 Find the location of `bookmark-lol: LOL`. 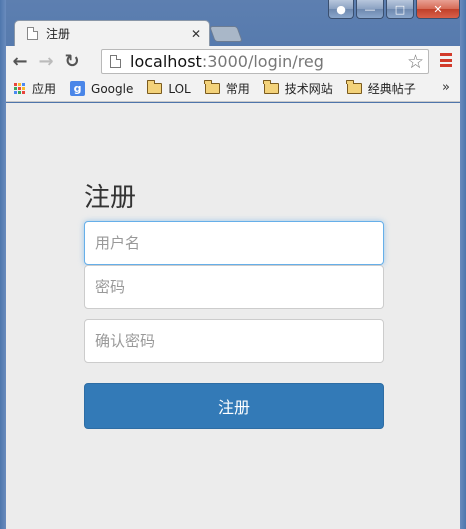

bookmark-lol: LOL is located at coordinates (168, 88).